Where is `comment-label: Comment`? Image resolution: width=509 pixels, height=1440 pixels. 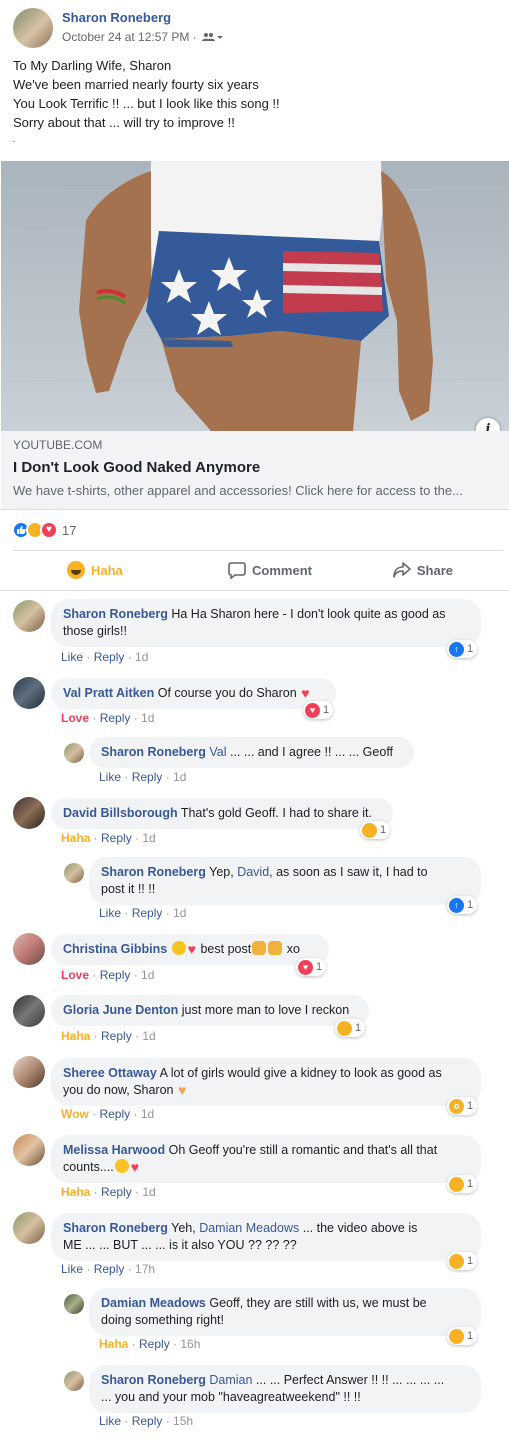 comment-label: Comment is located at coordinates (282, 570).